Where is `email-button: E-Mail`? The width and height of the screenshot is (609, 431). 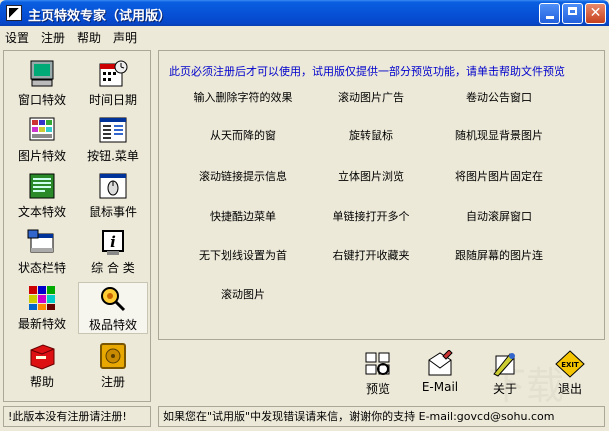
email-button: E-Mail is located at coordinates (440, 373).